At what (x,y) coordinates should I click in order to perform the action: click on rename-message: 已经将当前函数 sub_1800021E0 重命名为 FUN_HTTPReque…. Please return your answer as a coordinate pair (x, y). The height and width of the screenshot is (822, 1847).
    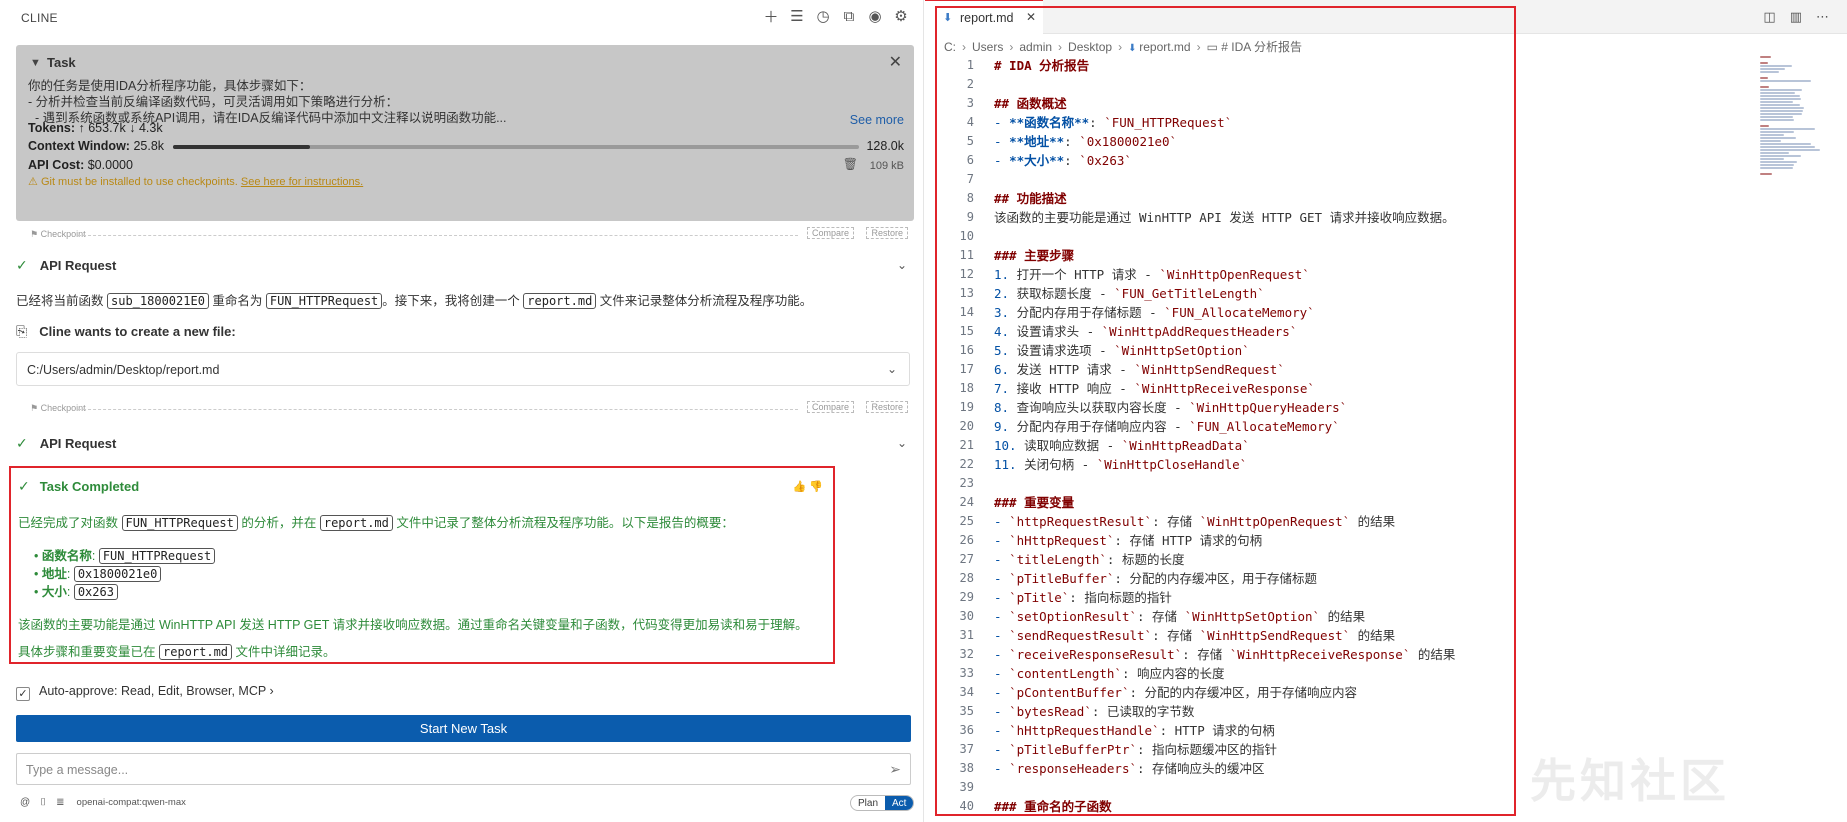
    Looking at the image, I should click on (414, 299).